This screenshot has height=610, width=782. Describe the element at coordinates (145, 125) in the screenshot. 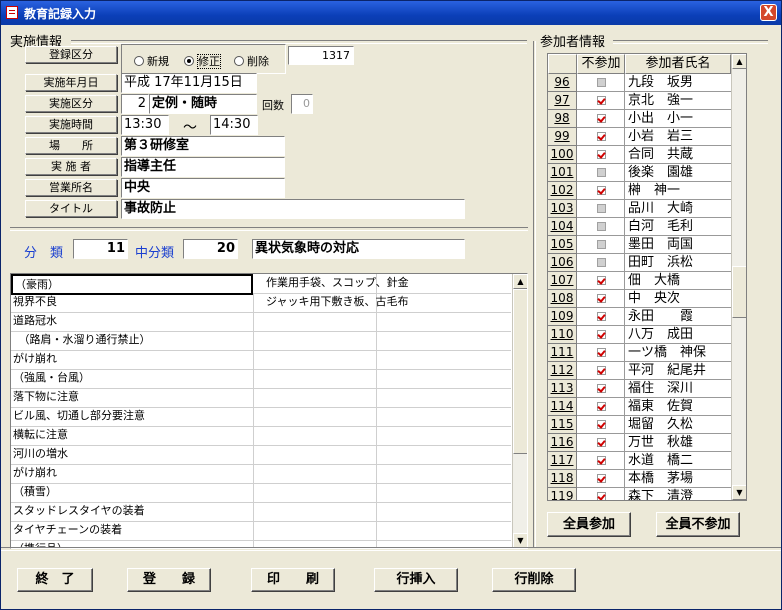

I see `time-from-field: 13:30` at that location.